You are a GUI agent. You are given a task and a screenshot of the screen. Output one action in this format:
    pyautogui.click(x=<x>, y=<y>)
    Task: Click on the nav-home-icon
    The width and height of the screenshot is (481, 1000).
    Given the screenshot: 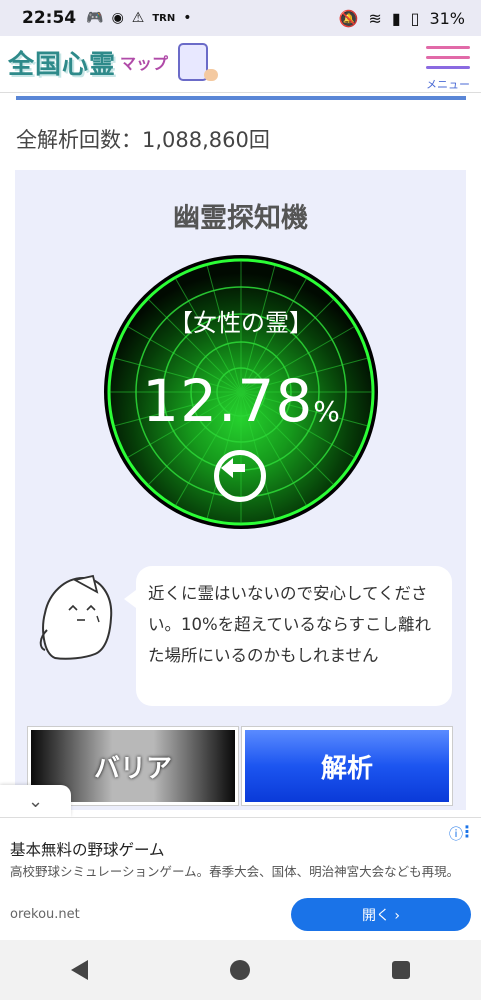 What is the action you would take?
    pyautogui.click(x=240, y=970)
    